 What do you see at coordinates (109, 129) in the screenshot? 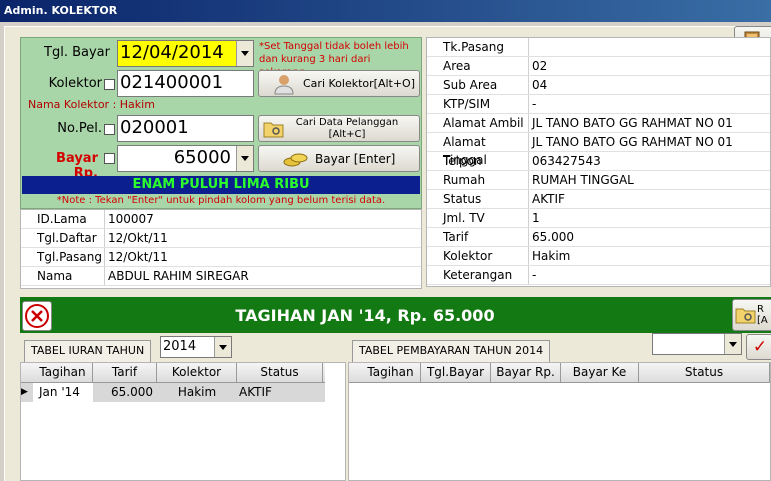
I see `nopel-checkbox` at bounding box center [109, 129].